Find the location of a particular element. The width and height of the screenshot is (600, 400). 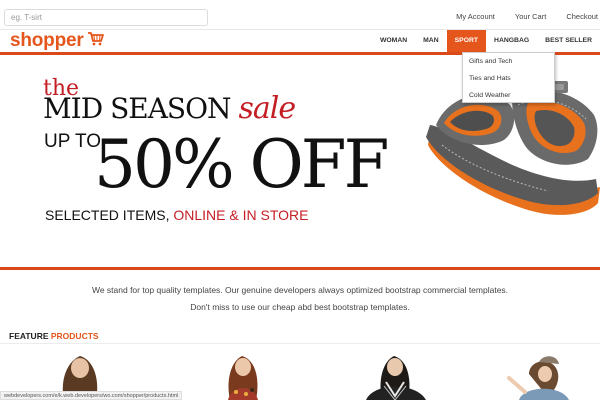

nav-man: MAN is located at coordinates (430, 41).